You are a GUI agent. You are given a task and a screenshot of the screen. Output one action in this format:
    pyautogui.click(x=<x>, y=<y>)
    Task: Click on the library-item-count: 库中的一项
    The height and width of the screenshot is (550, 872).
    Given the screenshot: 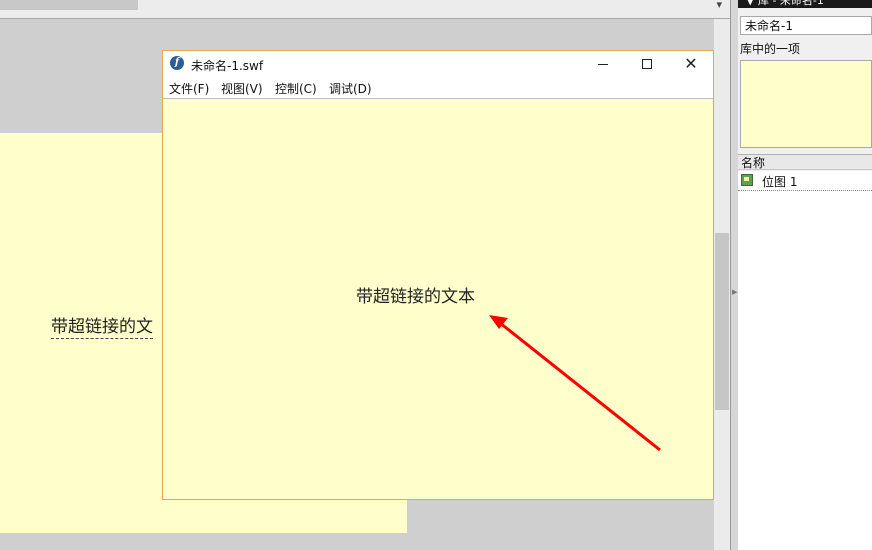 What is the action you would take?
    pyautogui.click(x=770, y=49)
    